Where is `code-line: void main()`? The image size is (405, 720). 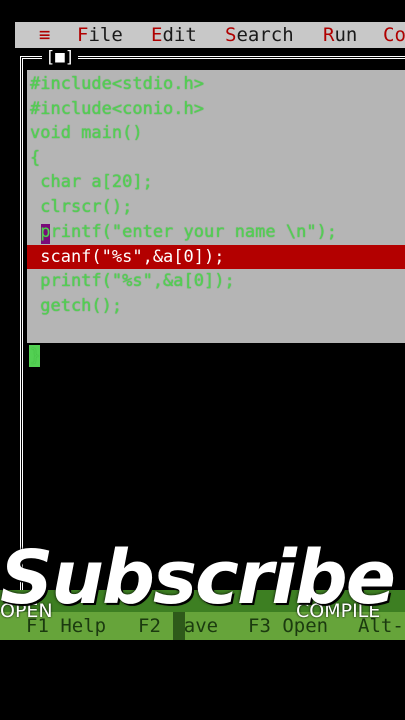
code-line: void main() is located at coordinates (86, 133).